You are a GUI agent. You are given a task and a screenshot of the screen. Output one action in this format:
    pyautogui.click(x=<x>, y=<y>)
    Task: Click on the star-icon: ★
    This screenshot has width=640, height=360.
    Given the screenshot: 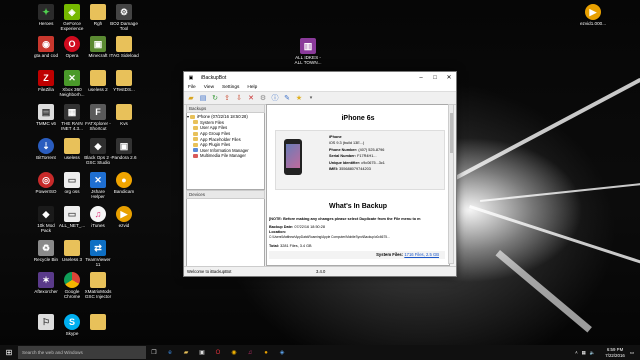 What is the action you would take?
    pyautogui.click(x=299, y=98)
    